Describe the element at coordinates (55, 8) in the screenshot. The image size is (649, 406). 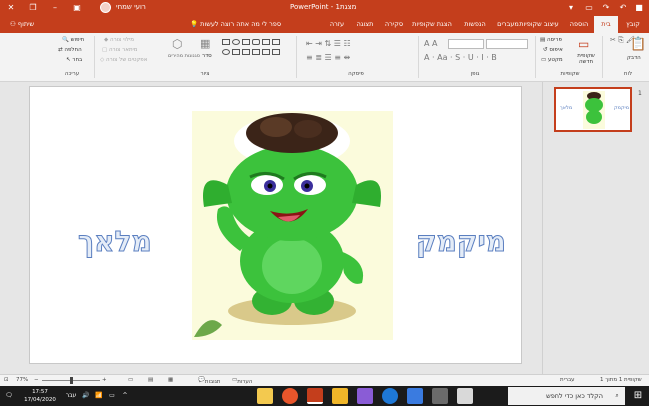
I see `minimize-window-button: –` at that location.